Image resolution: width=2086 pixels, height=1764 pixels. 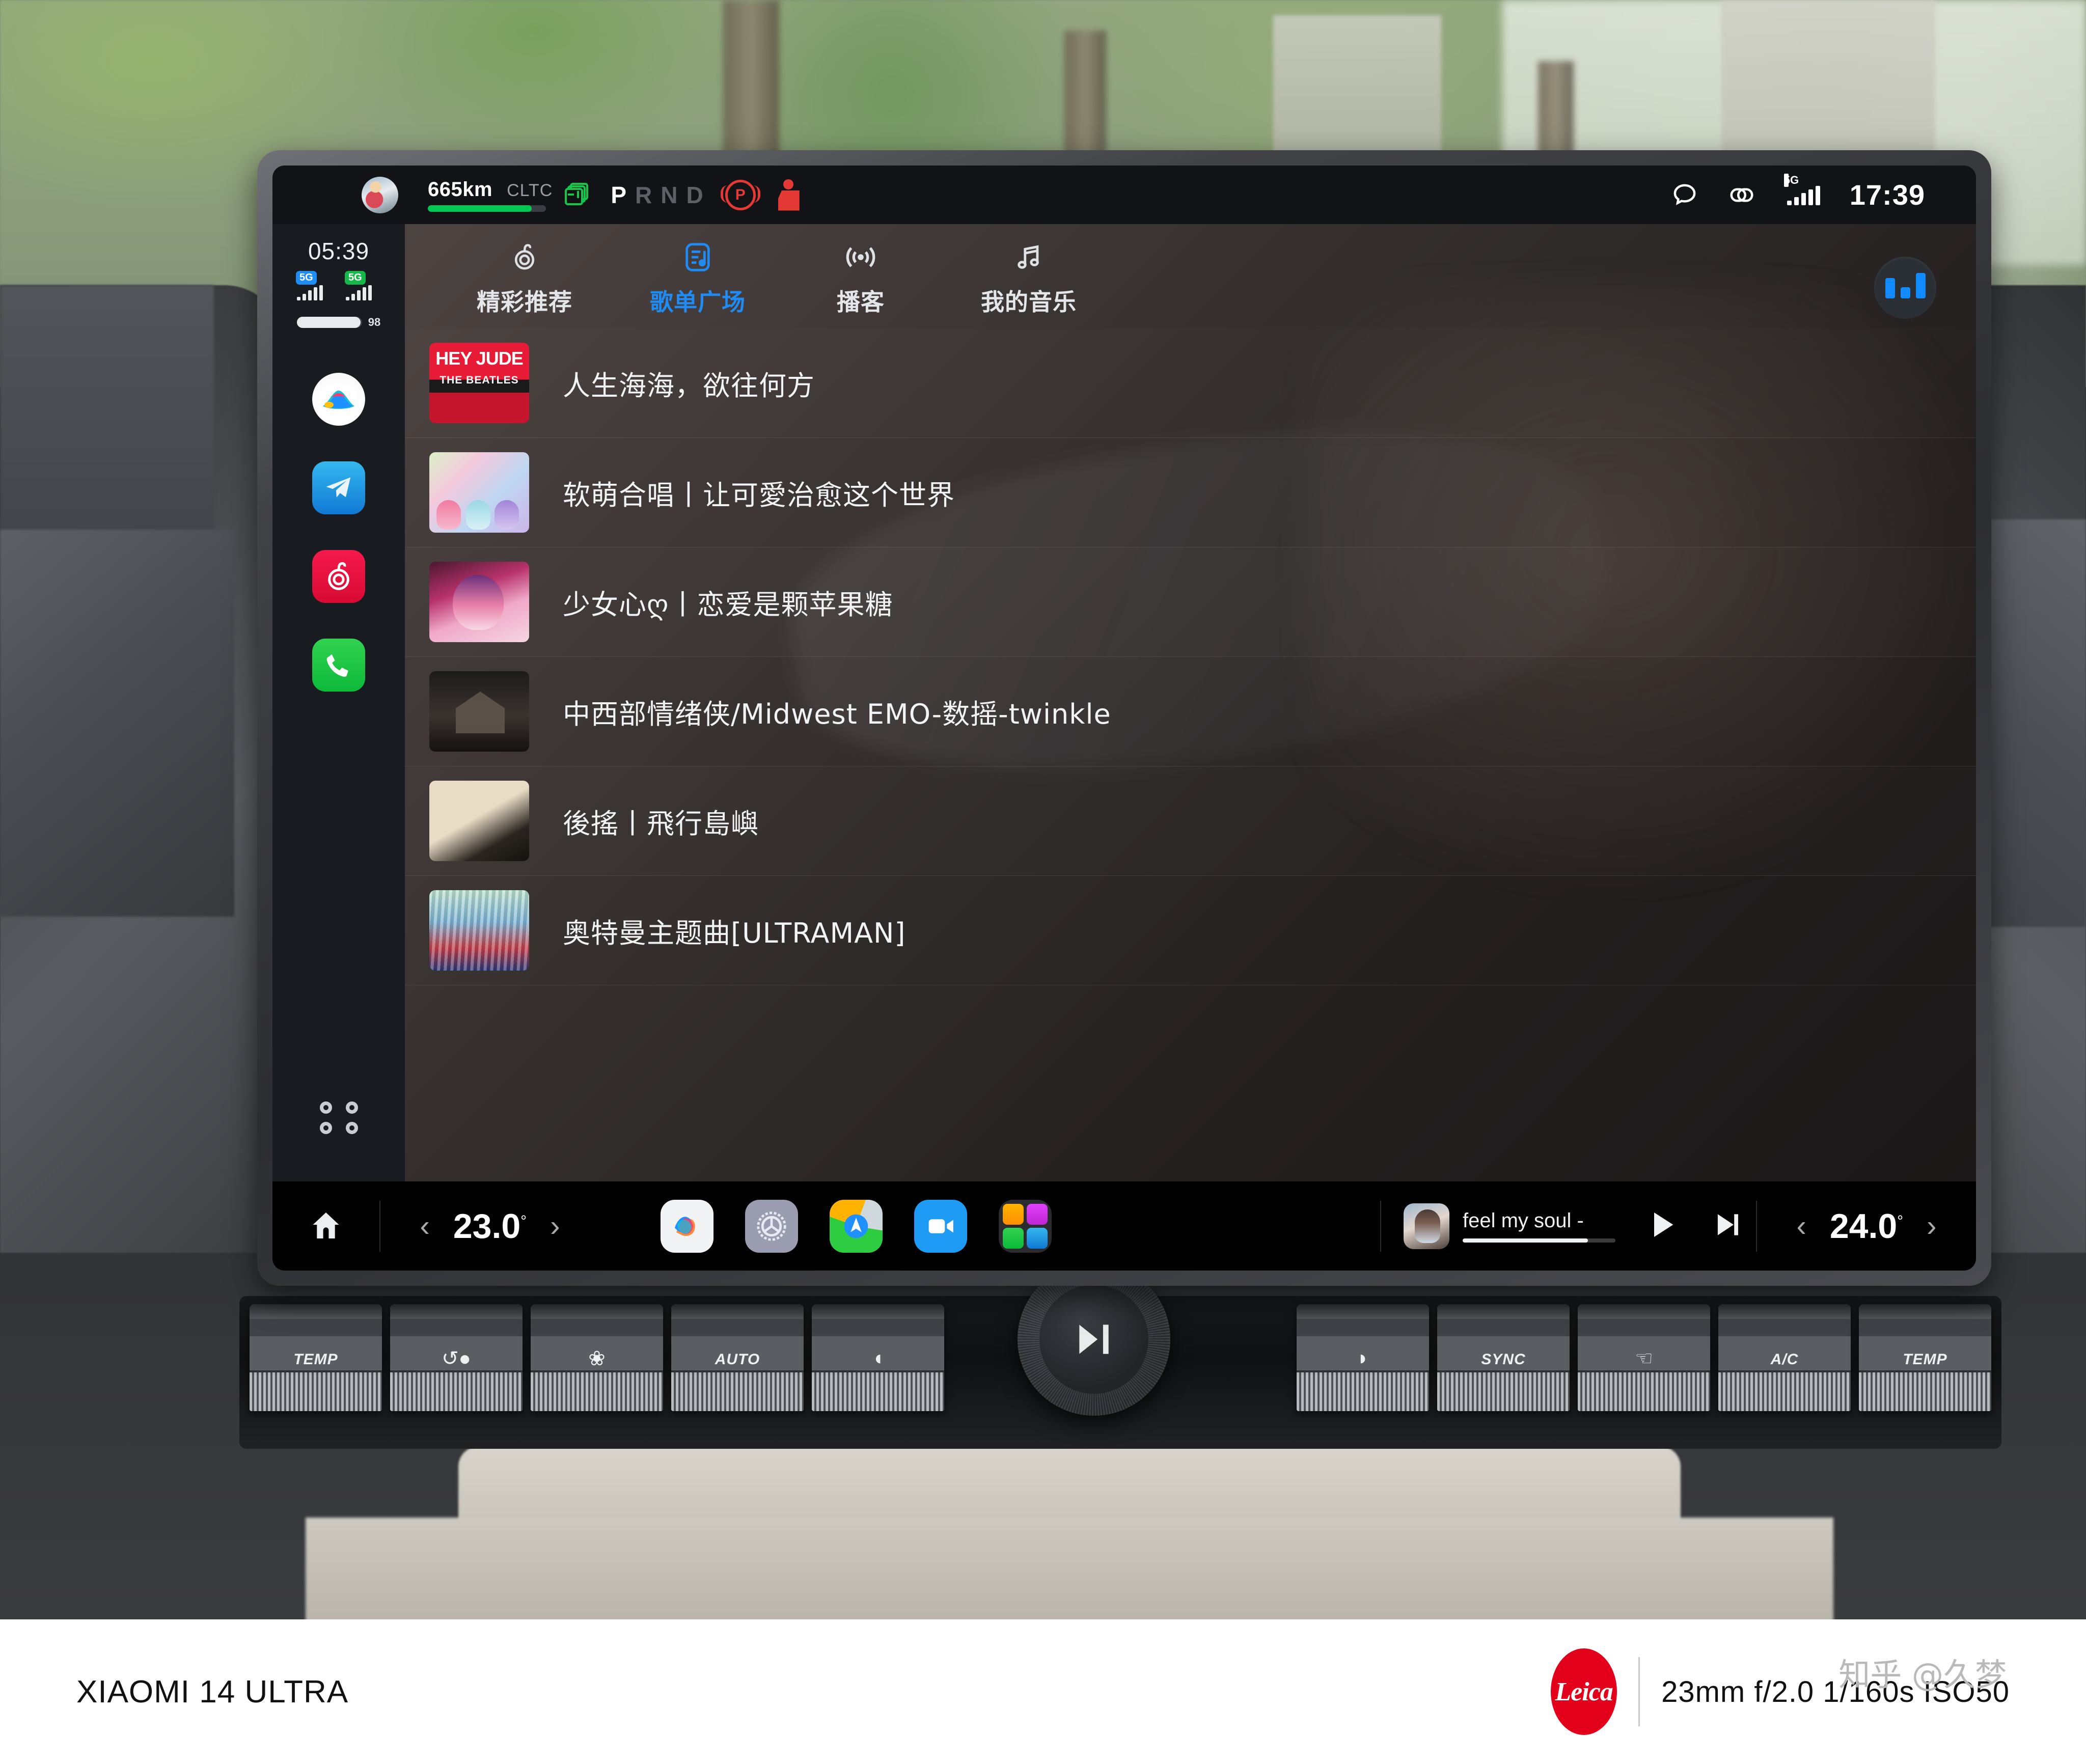 I want to click on dashcam-icon, so click(x=940, y=1226).